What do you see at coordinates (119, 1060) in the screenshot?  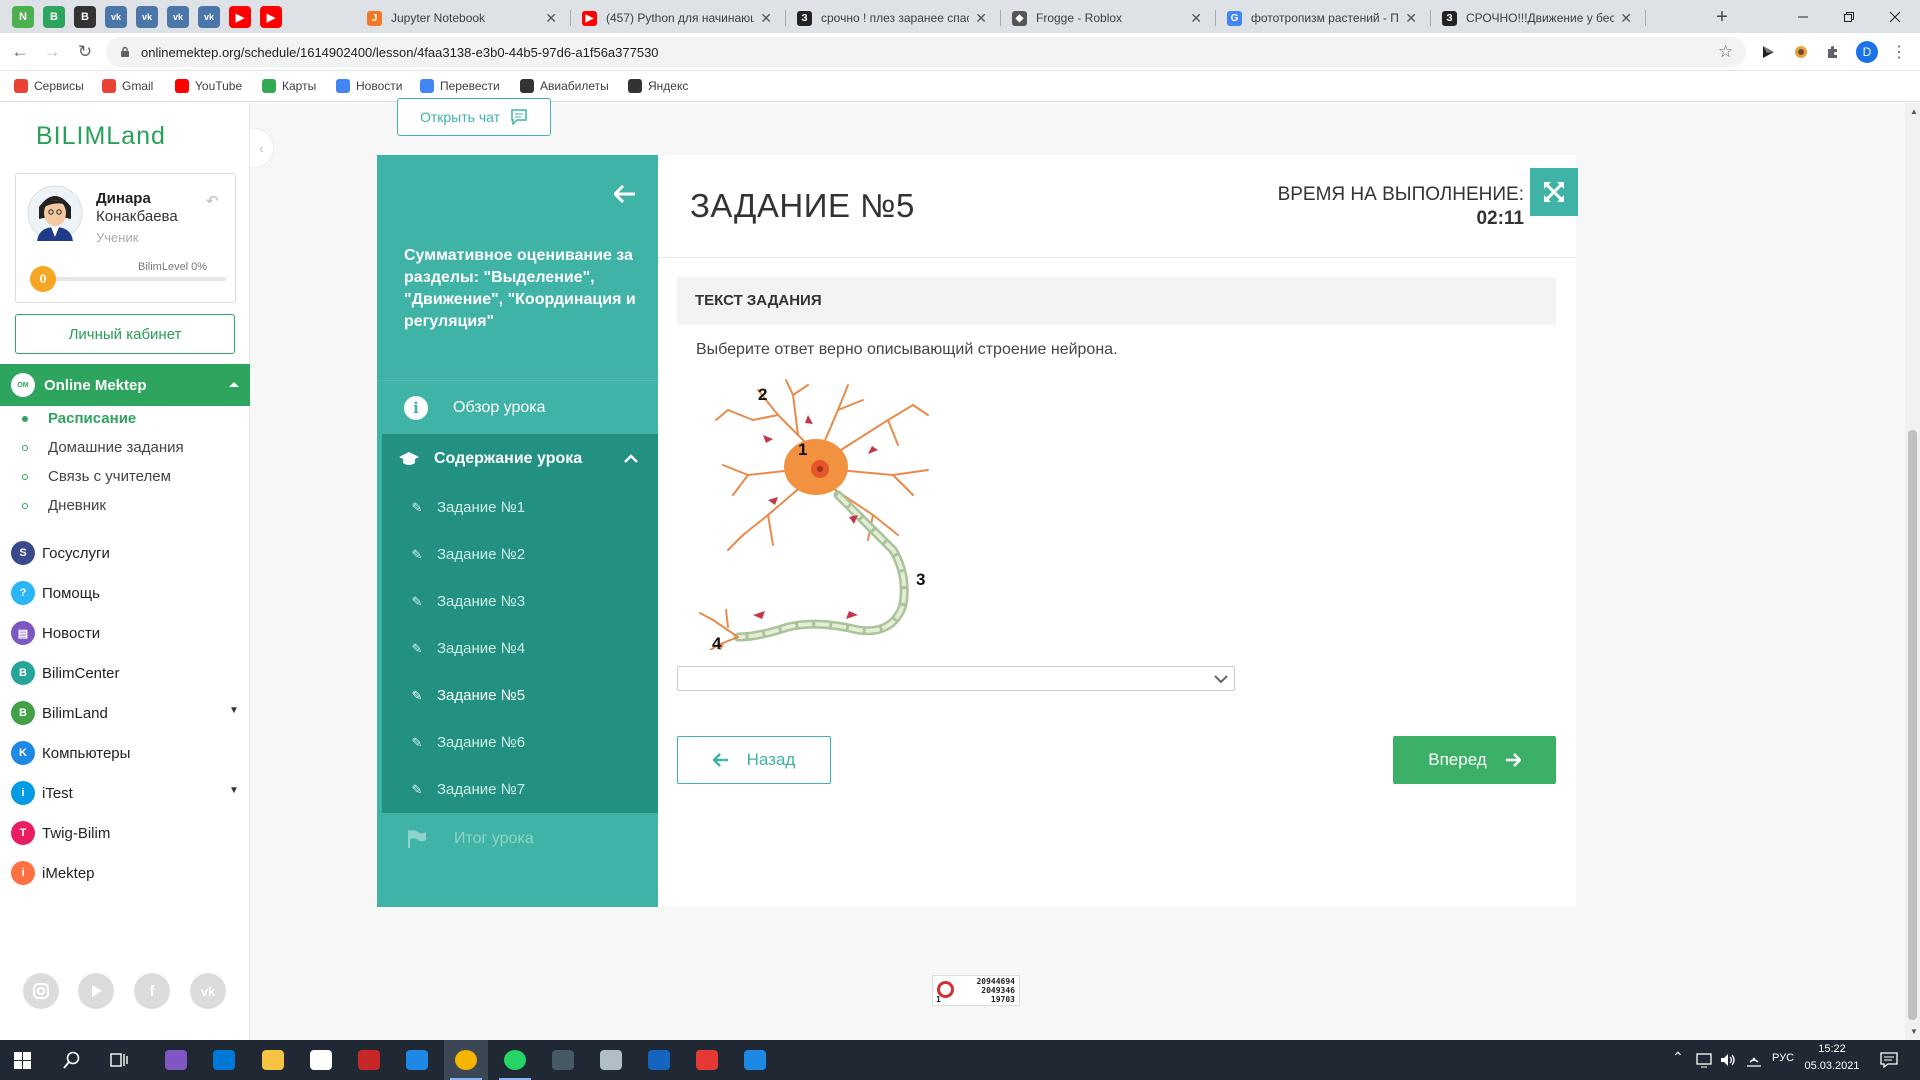 I see `task-view-icon` at bounding box center [119, 1060].